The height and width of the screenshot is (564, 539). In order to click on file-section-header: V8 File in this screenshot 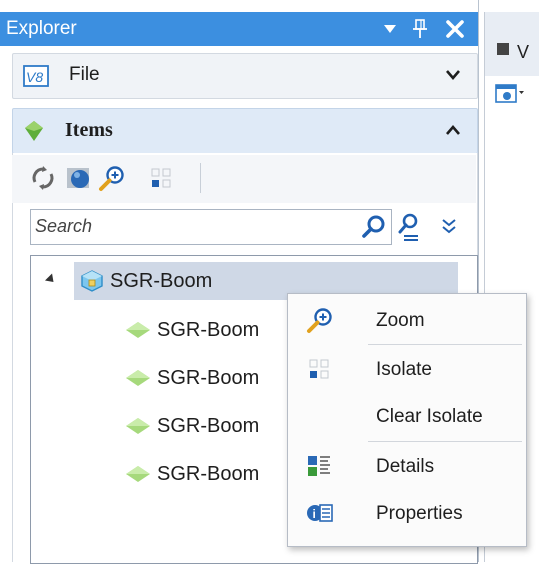, I will do `click(245, 76)`.